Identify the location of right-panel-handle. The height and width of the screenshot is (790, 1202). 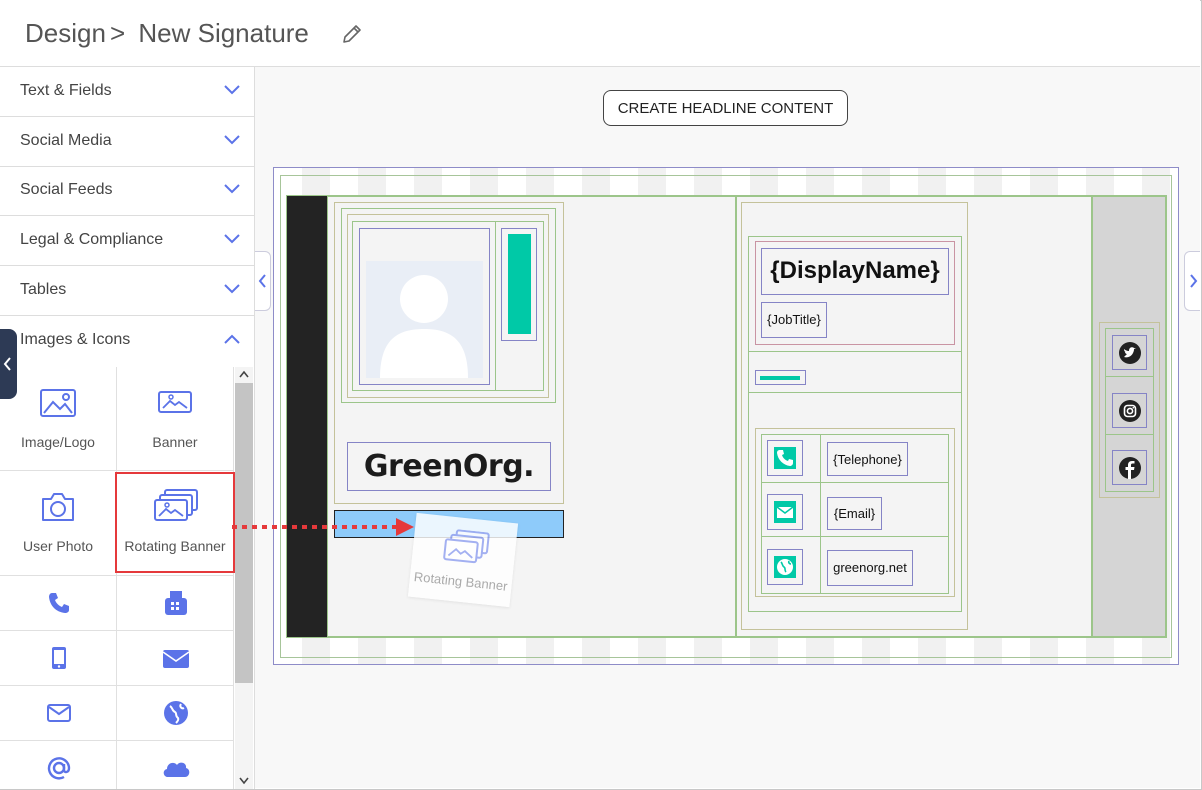
(1192, 281).